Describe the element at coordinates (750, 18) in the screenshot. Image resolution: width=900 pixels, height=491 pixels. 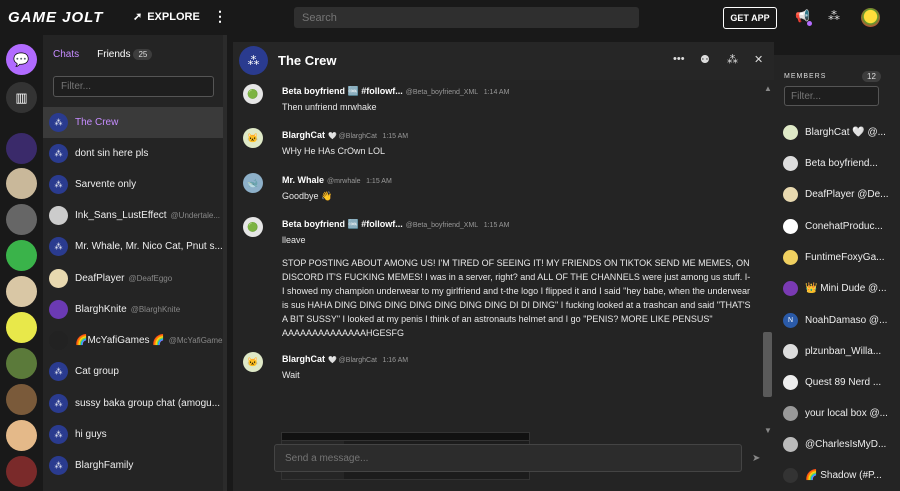
I see `get-app-button: GET APP` at that location.